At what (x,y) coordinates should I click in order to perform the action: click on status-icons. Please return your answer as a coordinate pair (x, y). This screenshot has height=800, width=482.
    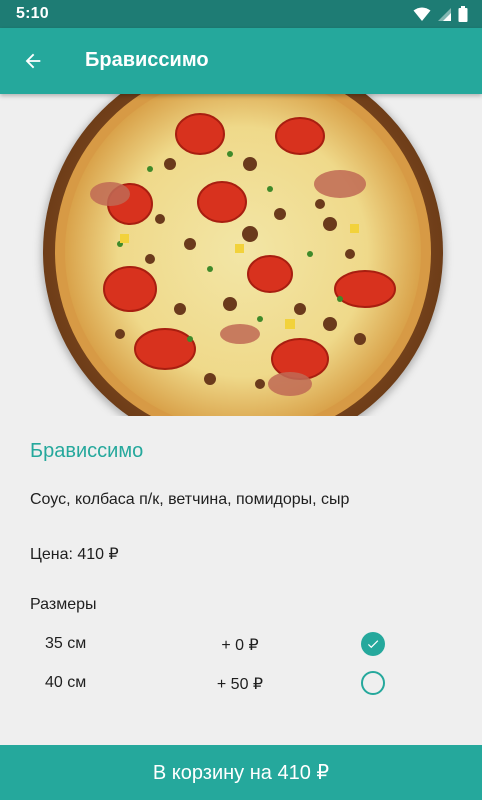
    Looking at the image, I should click on (440, 14).